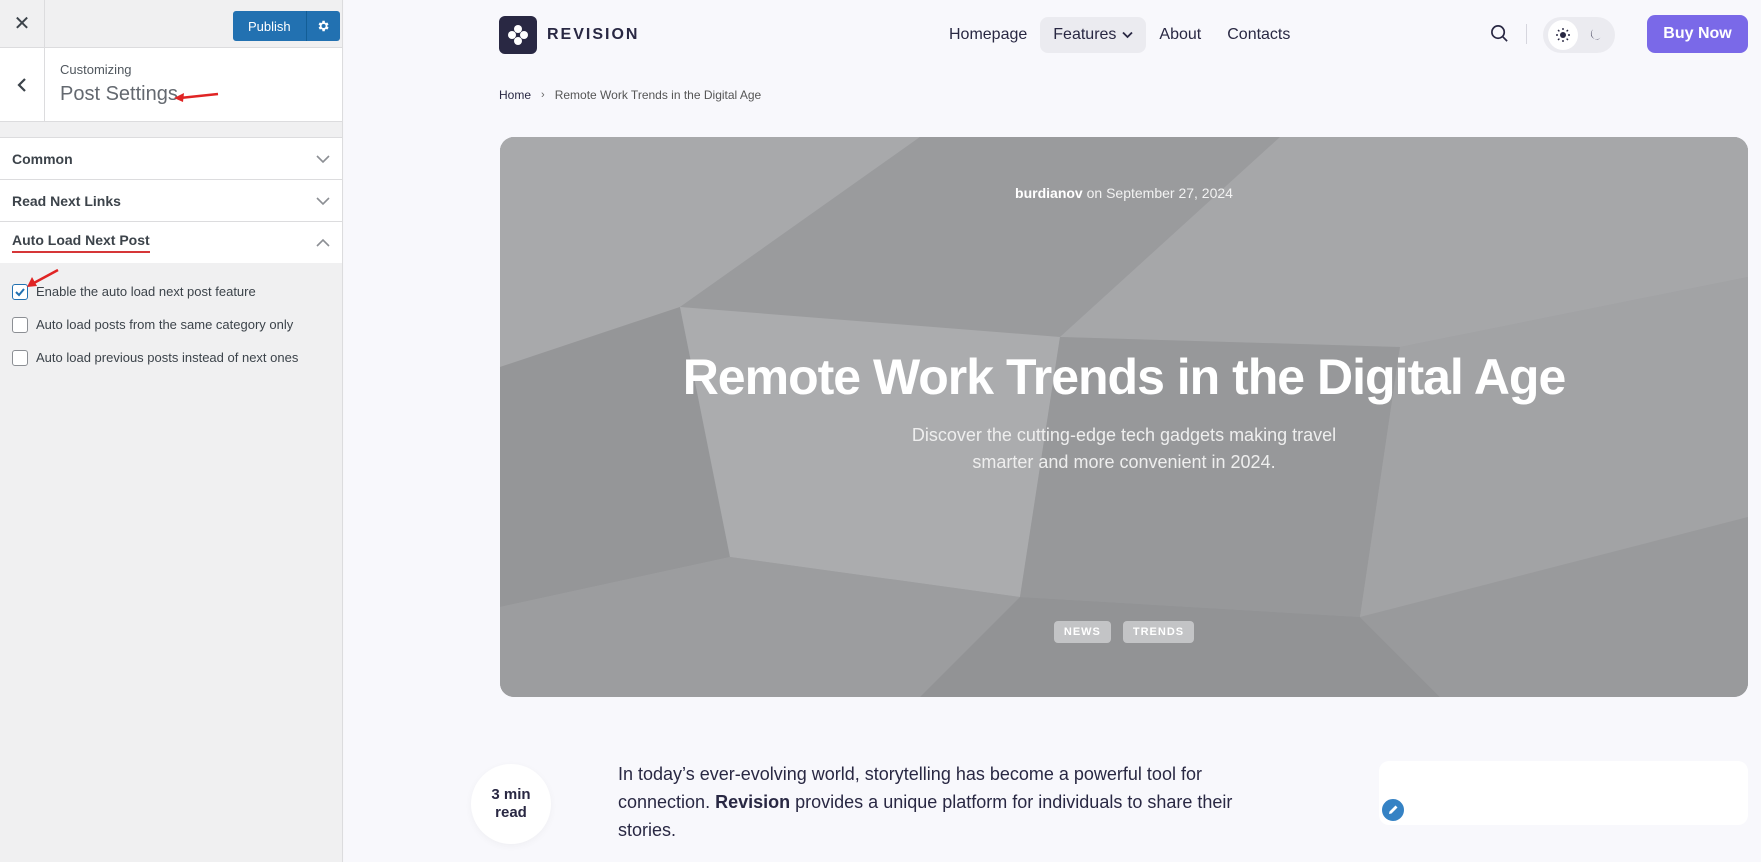  Describe the element at coordinates (1085, 34) in the screenshot. I see `nav-label: Features` at that location.